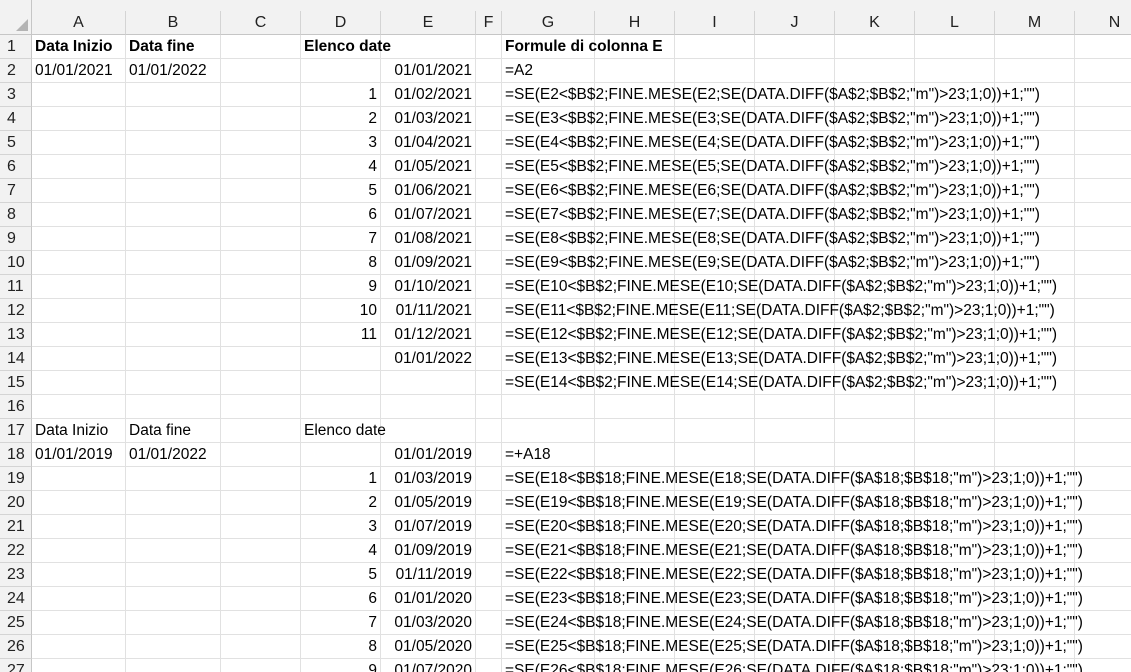  I want to click on cell-c6, so click(261, 167).